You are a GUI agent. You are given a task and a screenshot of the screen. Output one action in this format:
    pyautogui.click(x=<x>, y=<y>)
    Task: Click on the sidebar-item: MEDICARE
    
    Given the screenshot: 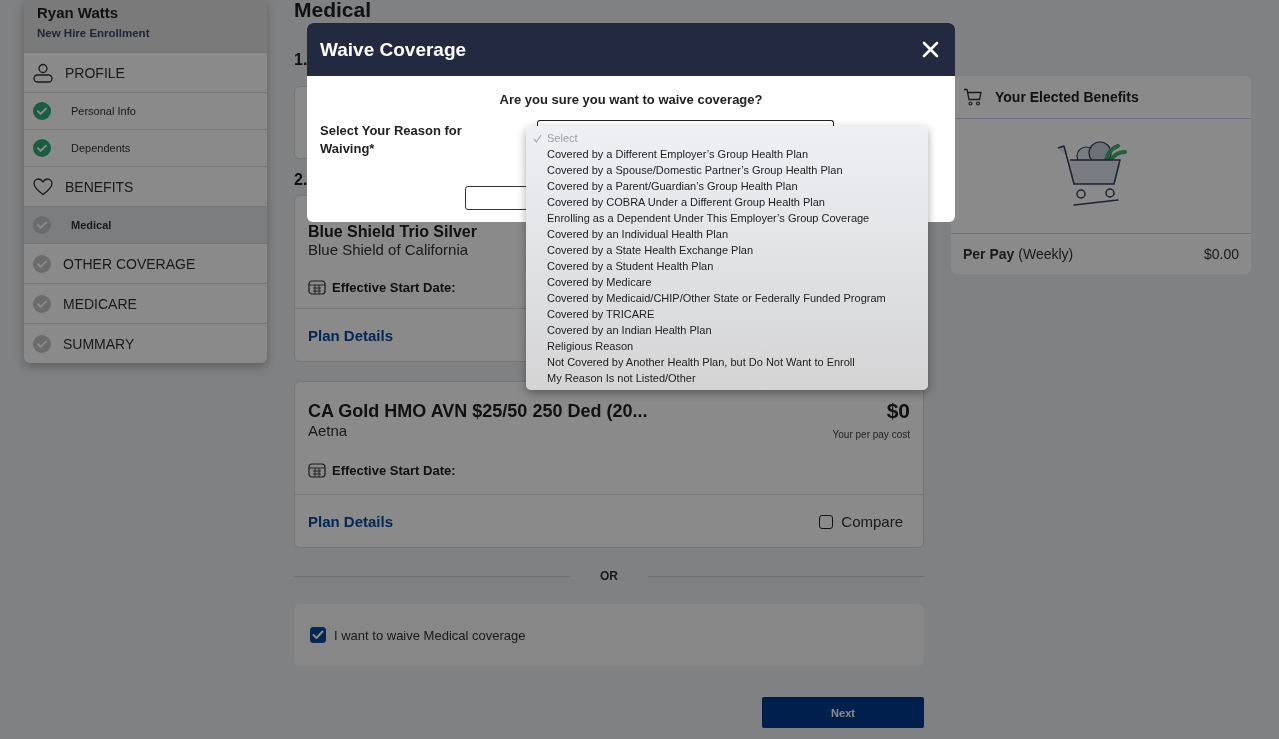 What is the action you would take?
    pyautogui.click(x=145, y=303)
    